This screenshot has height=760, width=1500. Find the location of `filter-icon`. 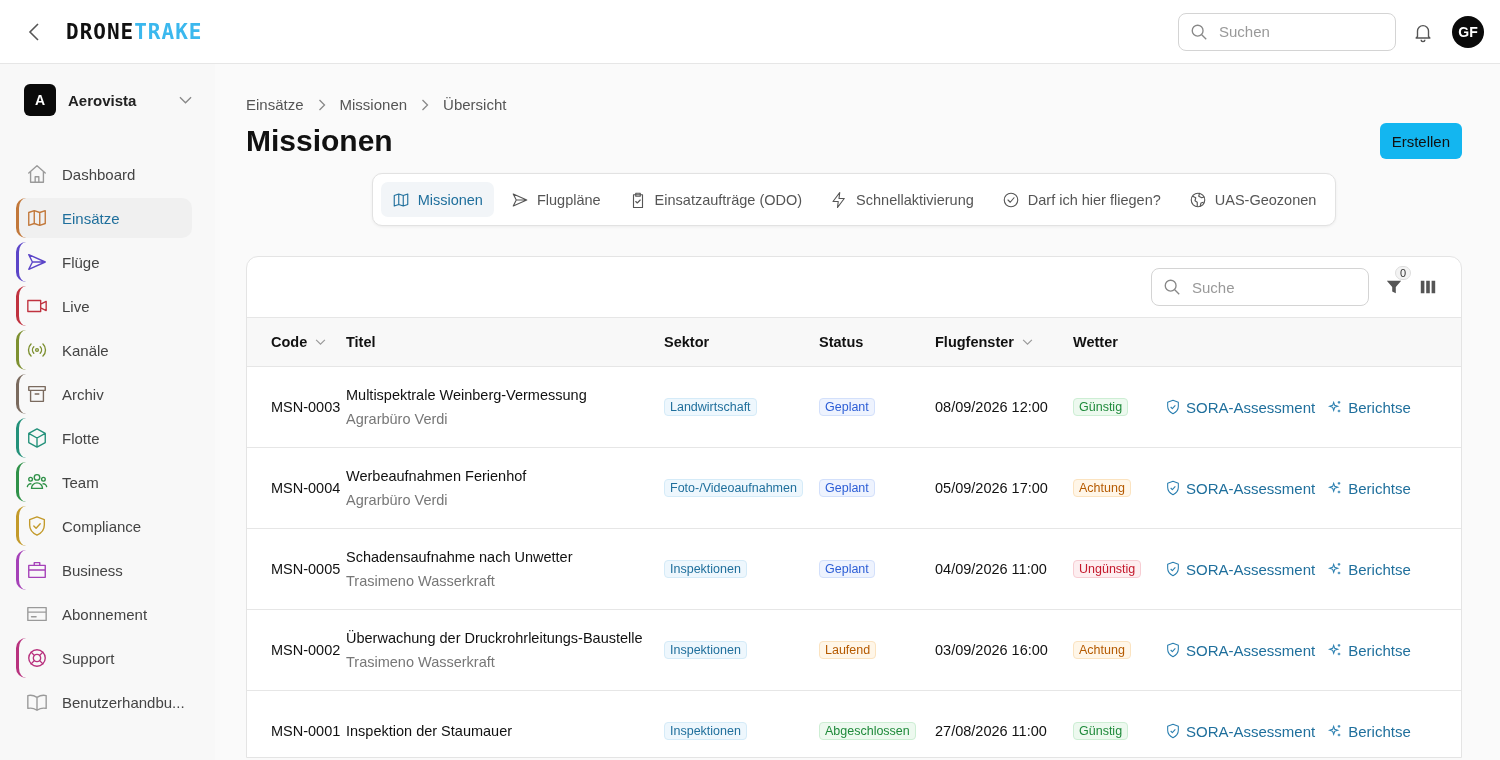

filter-icon is located at coordinates (1394, 287).